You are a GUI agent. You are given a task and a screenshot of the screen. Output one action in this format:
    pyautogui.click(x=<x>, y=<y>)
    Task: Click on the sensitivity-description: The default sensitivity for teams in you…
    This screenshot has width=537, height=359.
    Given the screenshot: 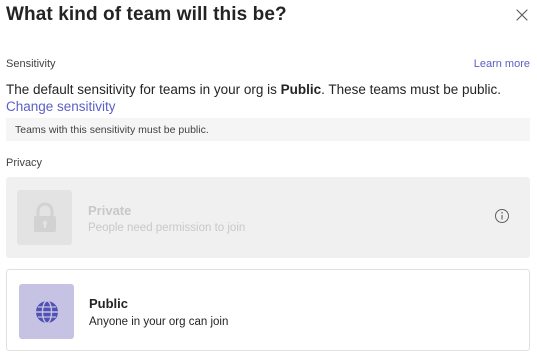 What is the action you would take?
    pyautogui.click(x=268, y=89)
    